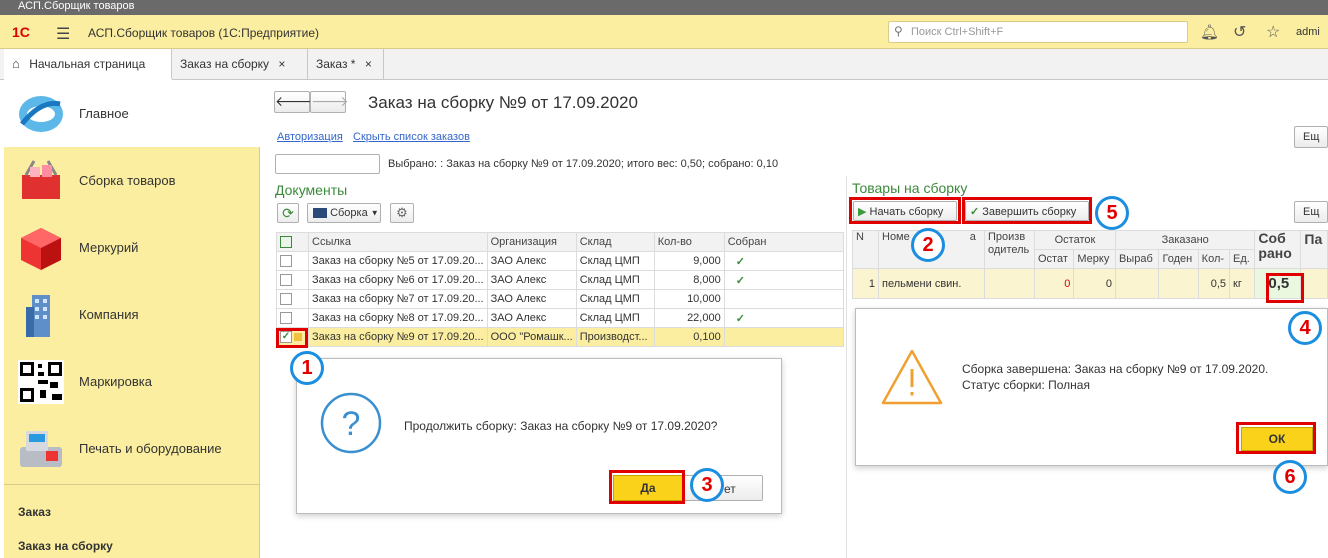 This screenshot has height=558, width=1328. What do you see at coordinates (132, 180) in the screenshot?
I see `sidebar-item-assembly: Сборка товаров` at bounding box center [132, 180].